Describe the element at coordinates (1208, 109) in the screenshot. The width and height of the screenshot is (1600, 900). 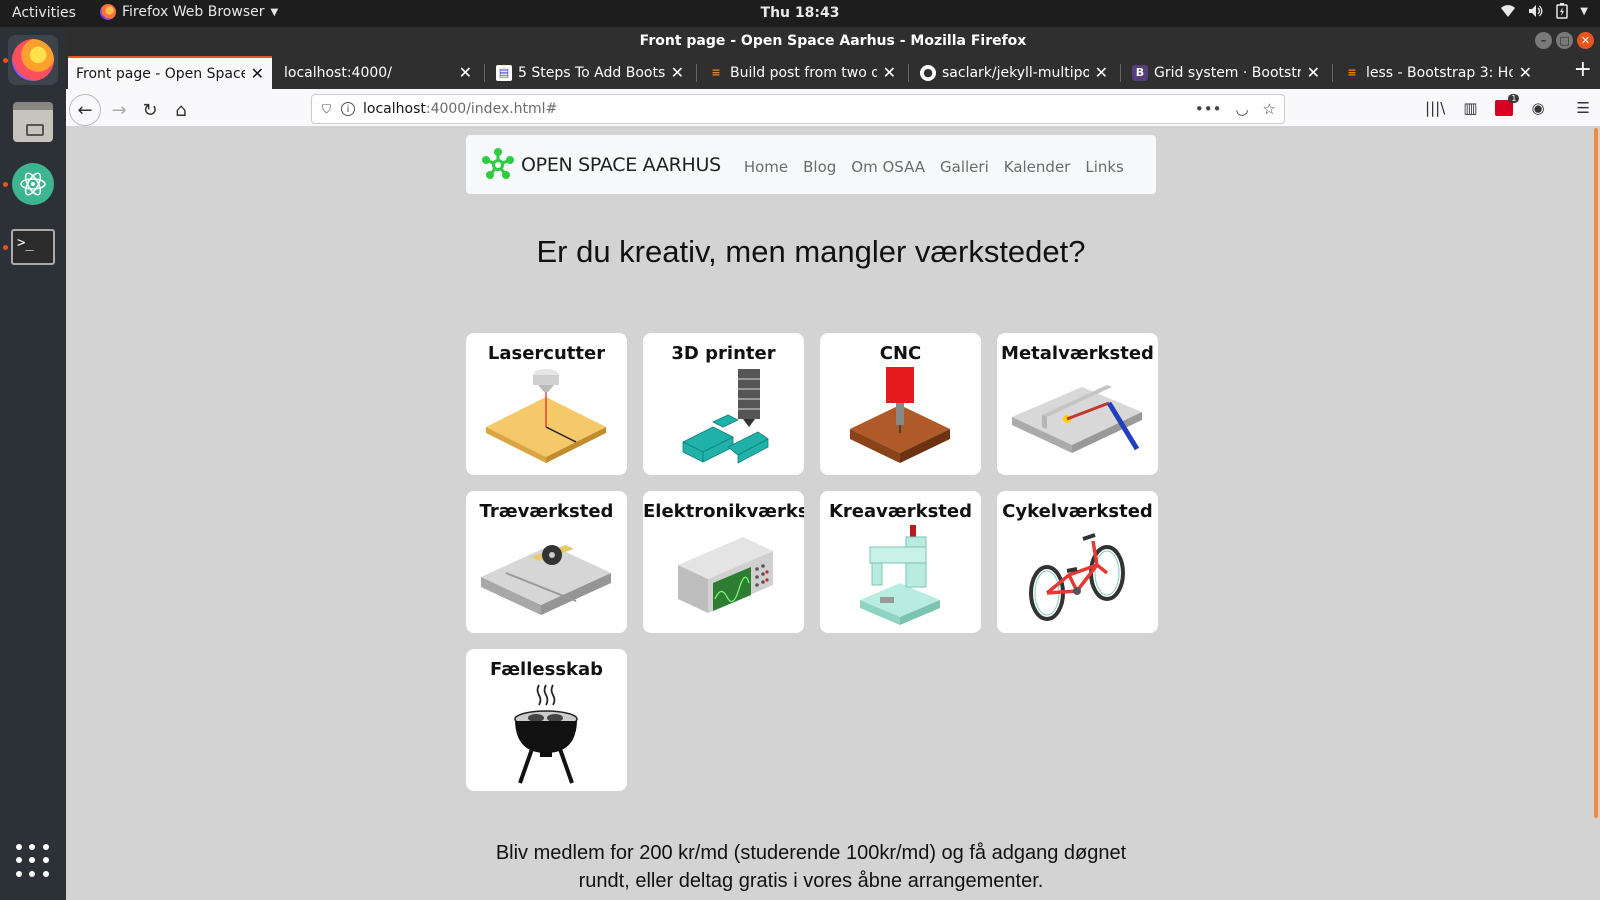
I see `page-actions-icon: •••` at that location.